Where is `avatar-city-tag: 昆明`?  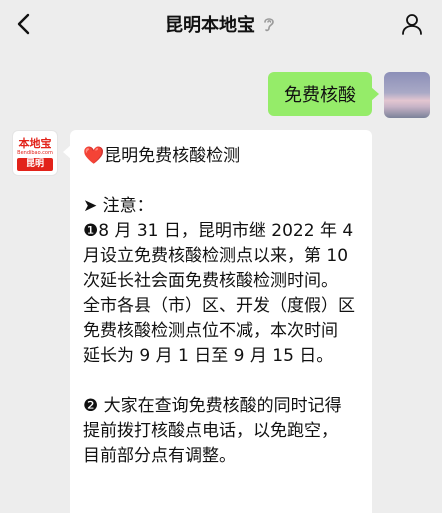 avatar-city-tag: 昆明 is located at coordinates (35, 164).